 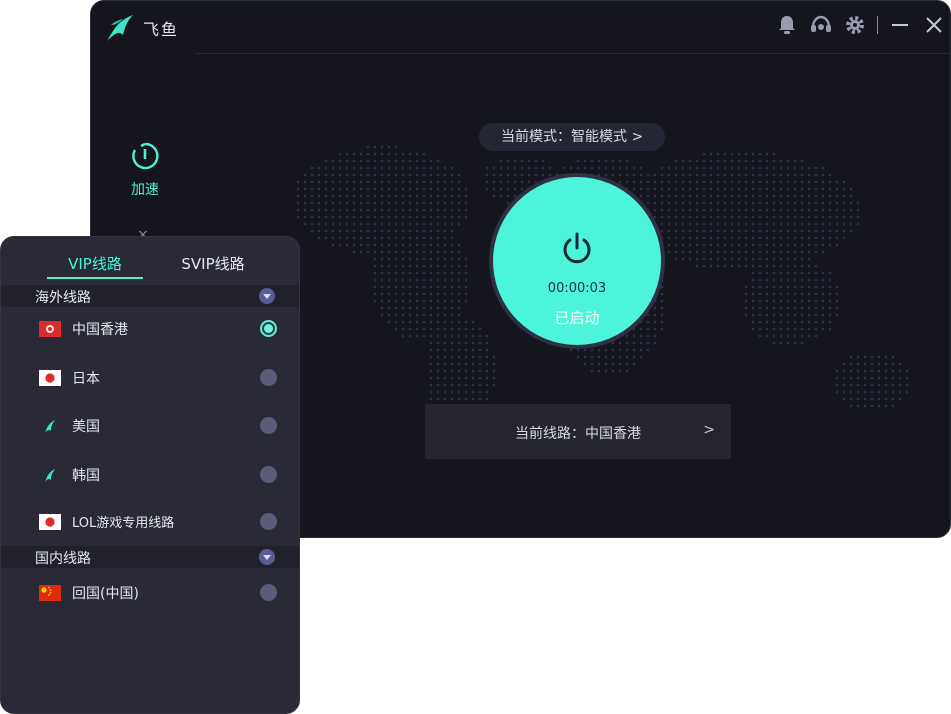 I want to click on power-icon, so click(x=577, y=248).